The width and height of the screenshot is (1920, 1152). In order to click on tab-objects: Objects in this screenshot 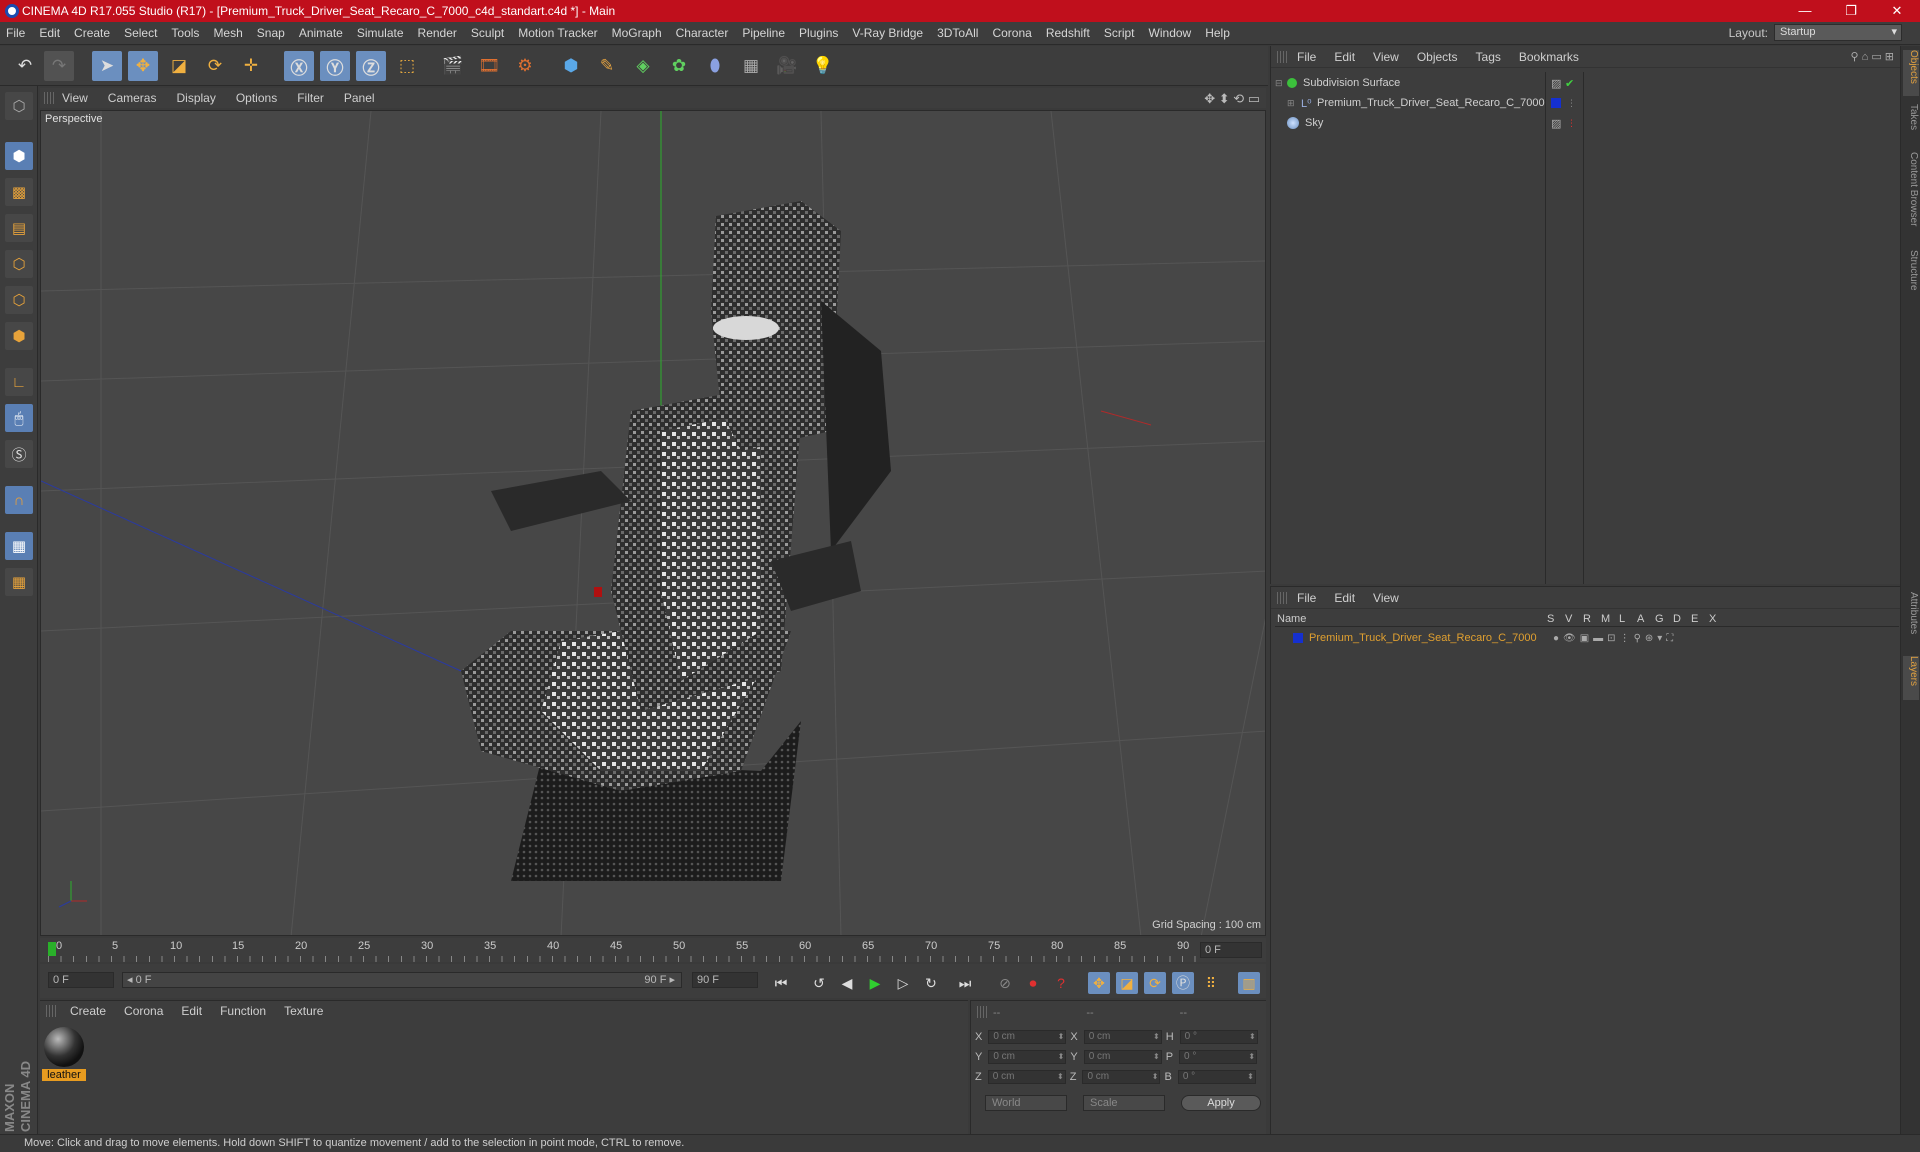, I will do `click(1911, 73)`.